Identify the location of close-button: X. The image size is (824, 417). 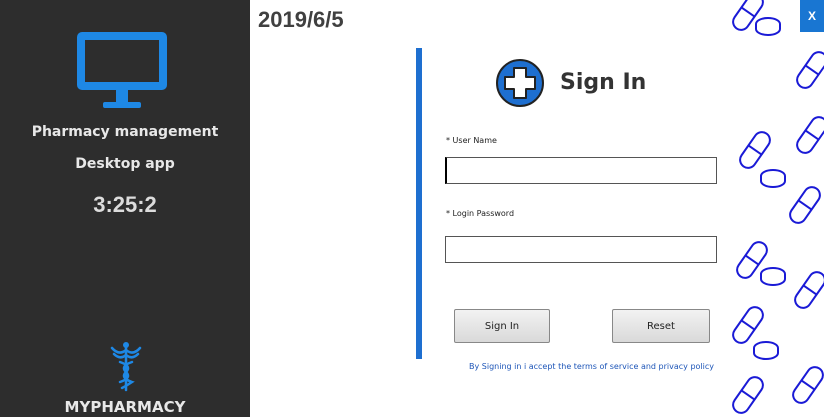
(812, 16).